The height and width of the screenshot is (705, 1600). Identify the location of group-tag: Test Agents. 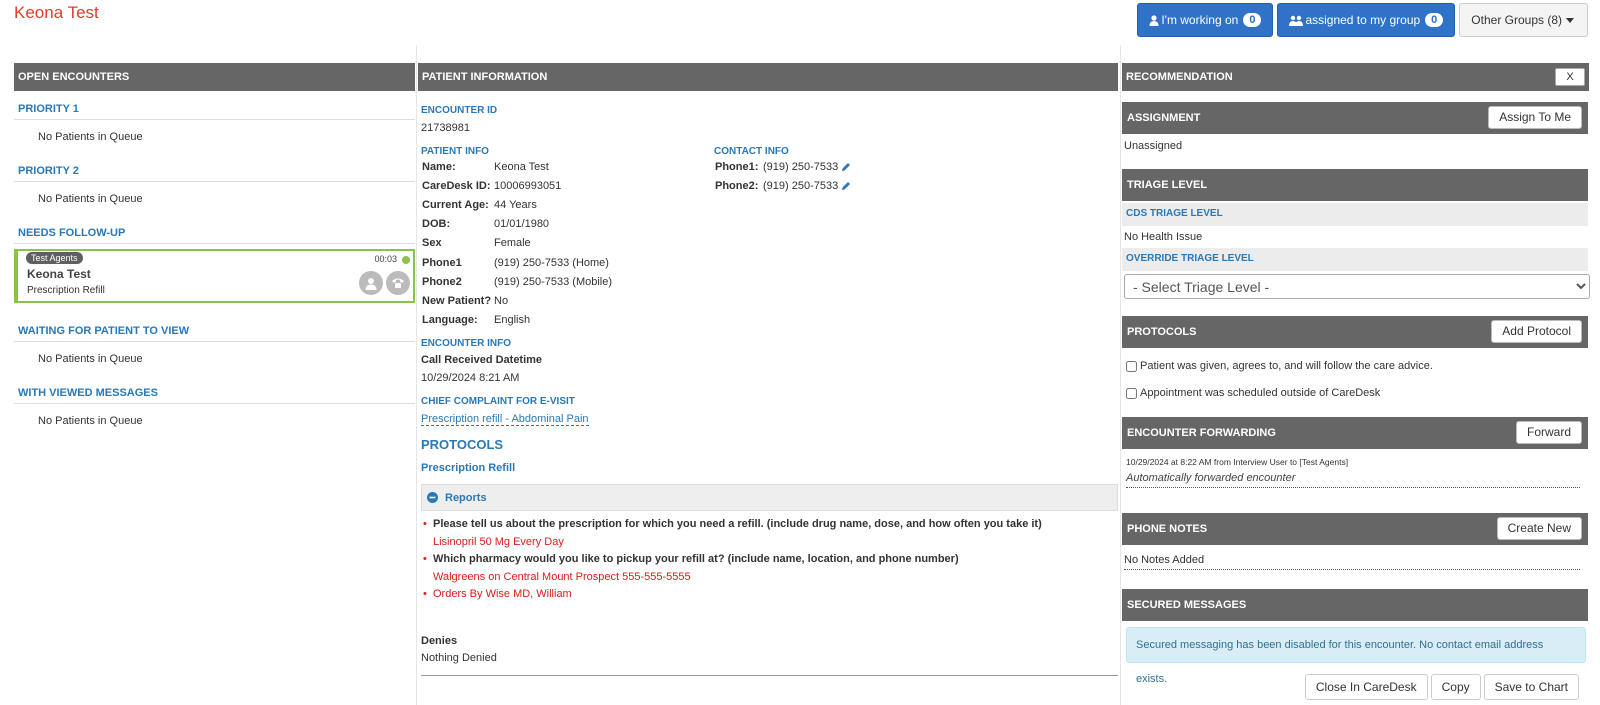
(54, 258).